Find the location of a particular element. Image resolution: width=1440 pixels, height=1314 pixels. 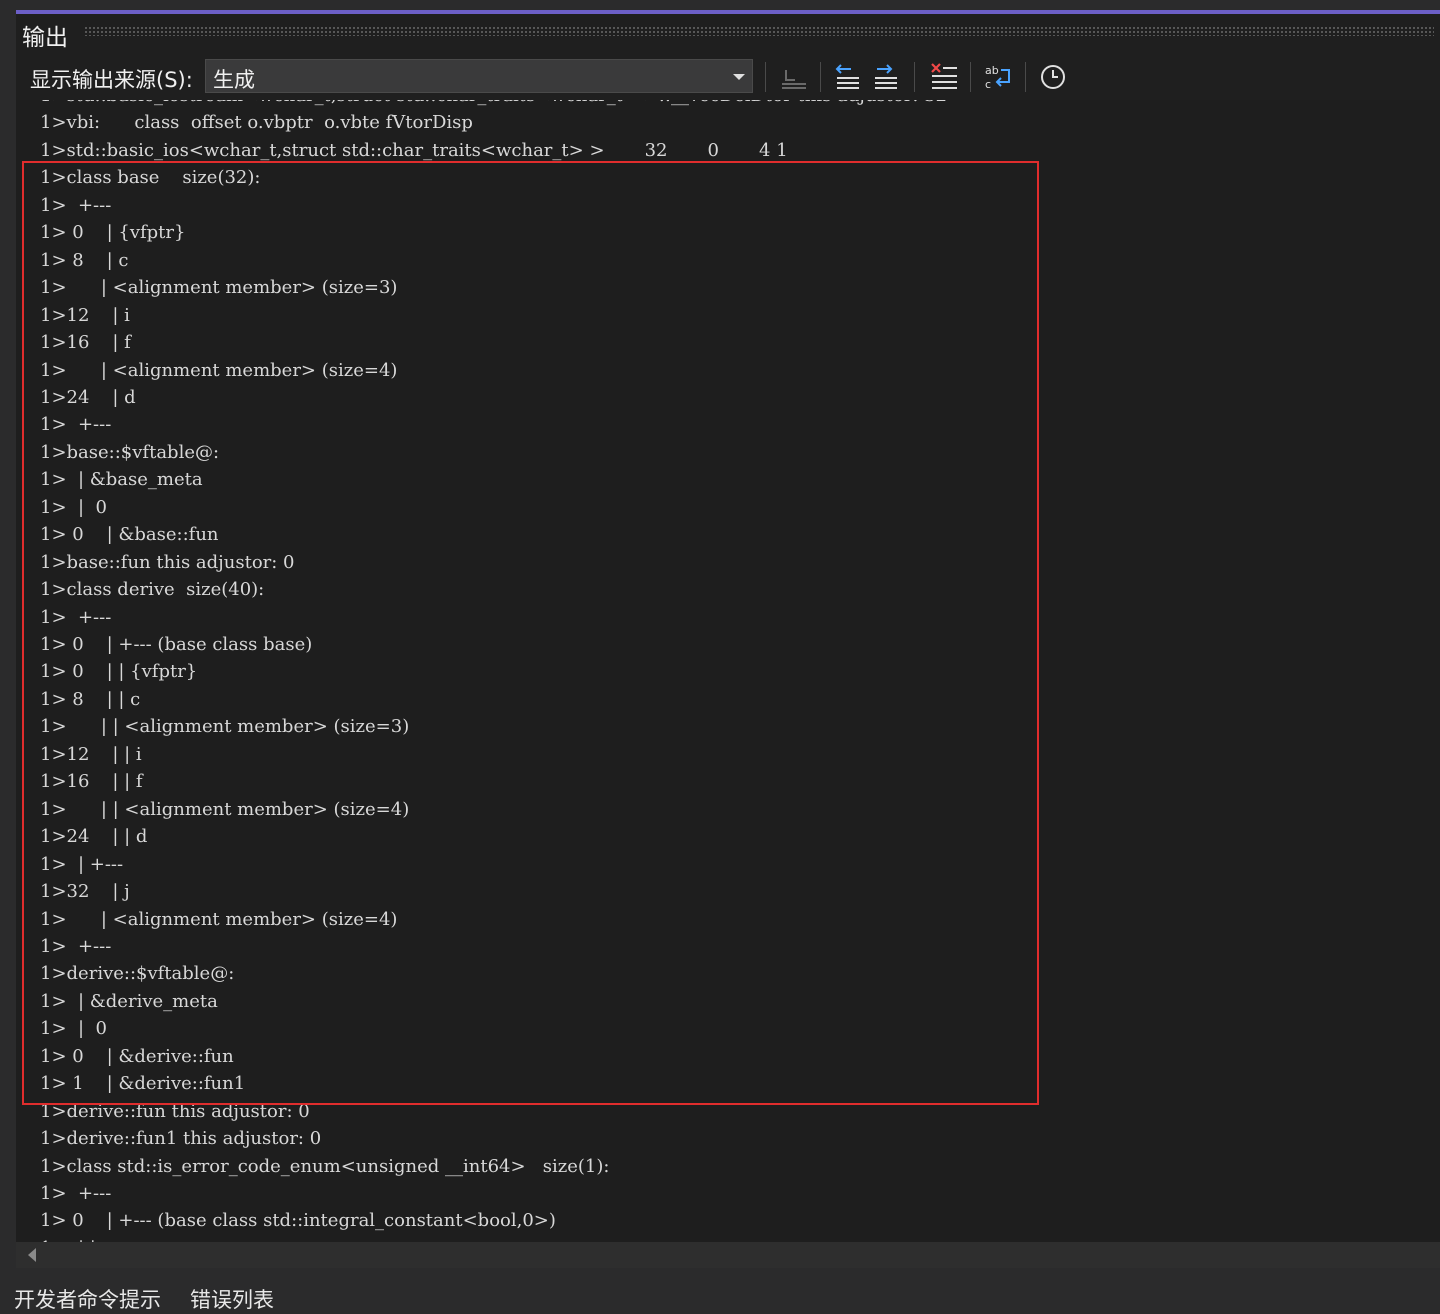

output-line: 1> | &derive_meta is located at coordinates (129, 1001).